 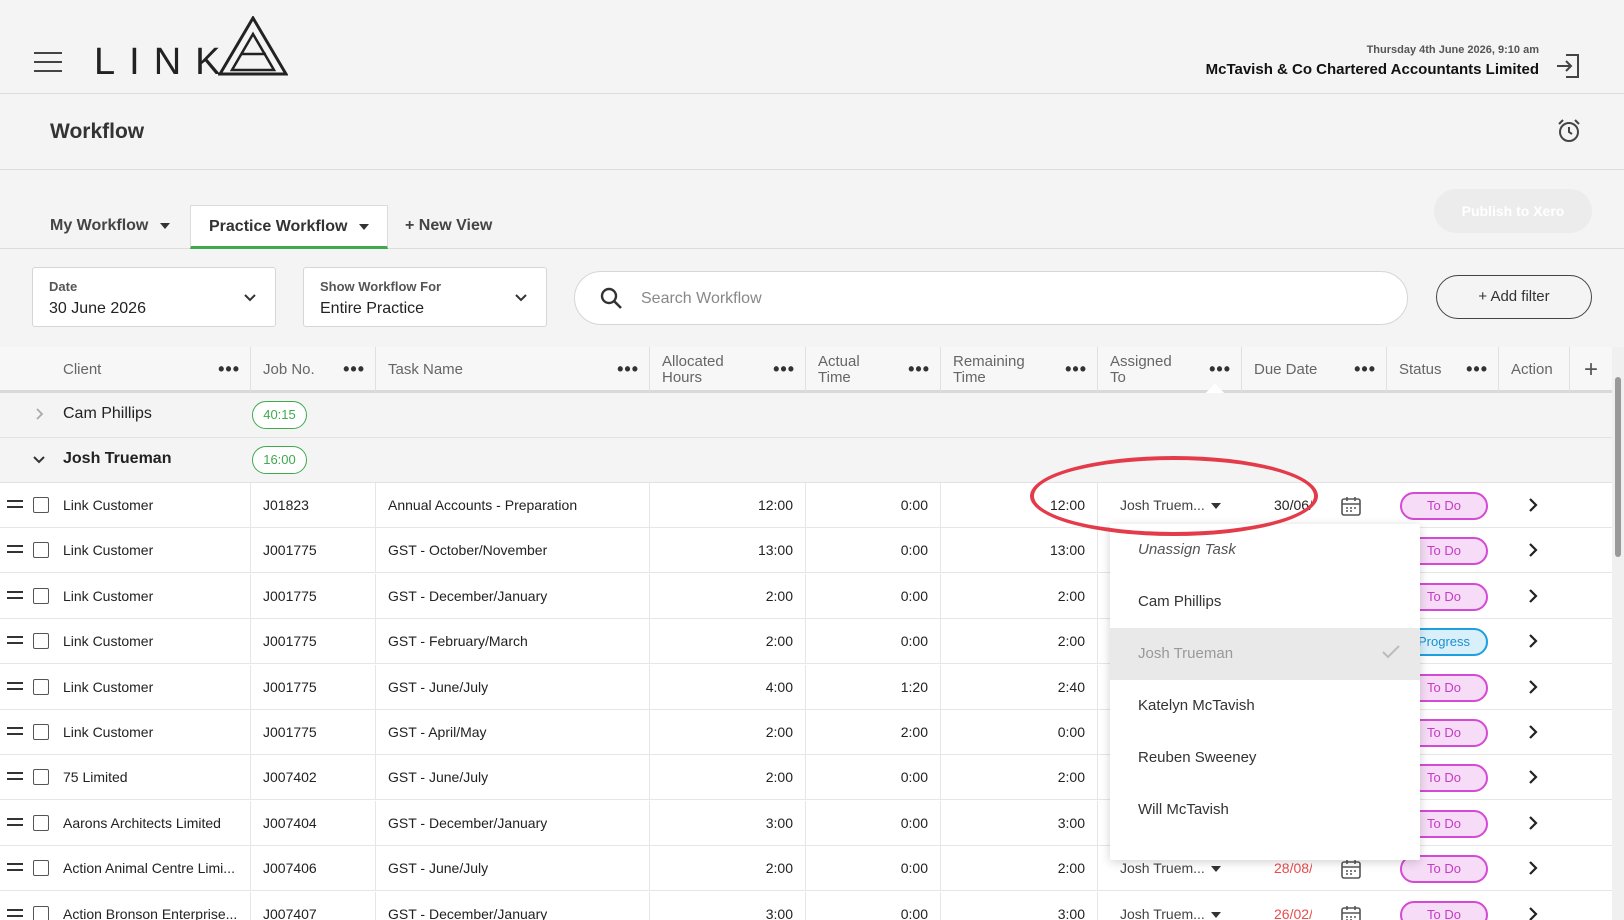 What do you see at coordinates (873, 687) in the screenshot?
I see `cell-actual-time: 1:20` at bounding box center [873, 687].